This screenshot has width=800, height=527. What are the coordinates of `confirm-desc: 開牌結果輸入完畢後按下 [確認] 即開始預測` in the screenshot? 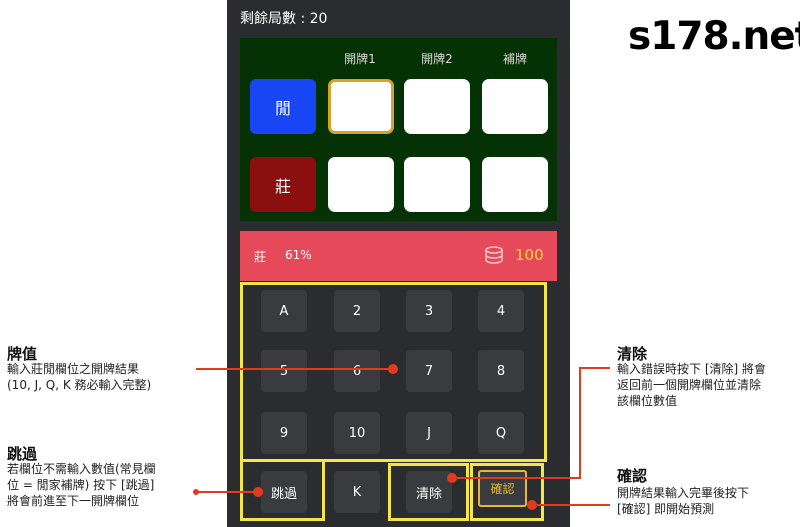 It's located at (683, 501).